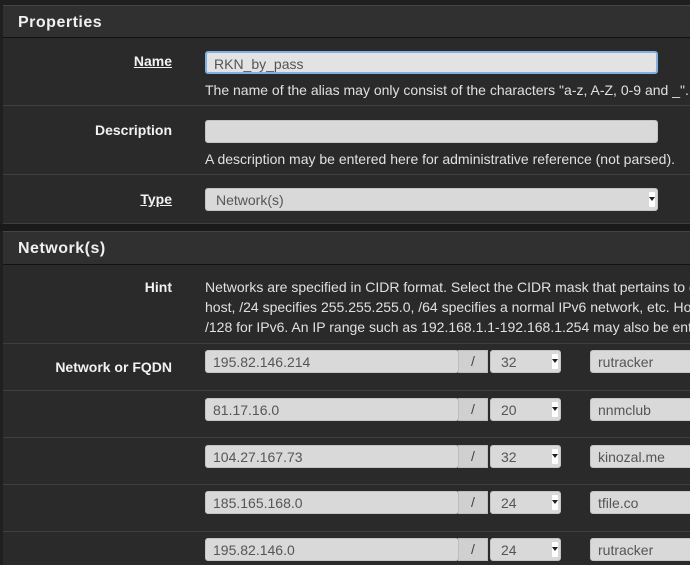 The height and width of the screenshot is (565, 690). Describe the element at coordinates (525, 409) in the screenshot. I see `cidr-mask-select: 20` at that location.